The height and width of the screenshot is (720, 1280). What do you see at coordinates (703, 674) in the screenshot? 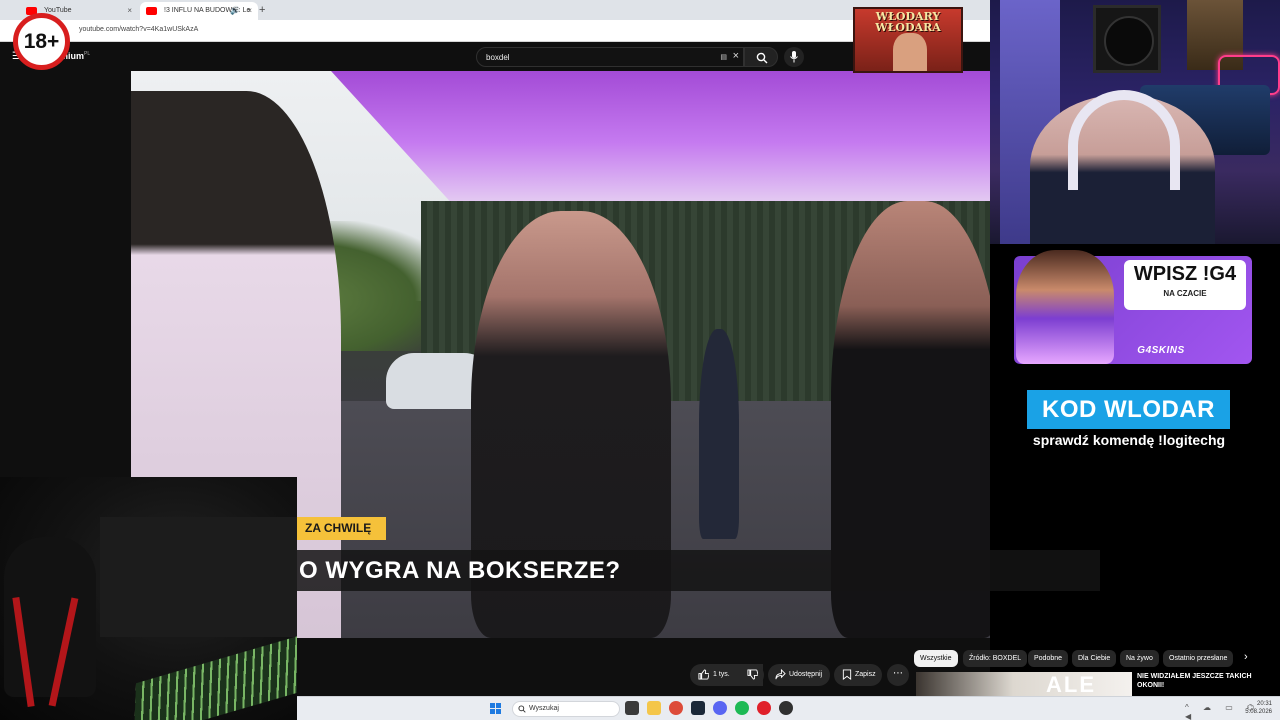
I see `thumbs-up-icon` at bounding box center [703, 674].